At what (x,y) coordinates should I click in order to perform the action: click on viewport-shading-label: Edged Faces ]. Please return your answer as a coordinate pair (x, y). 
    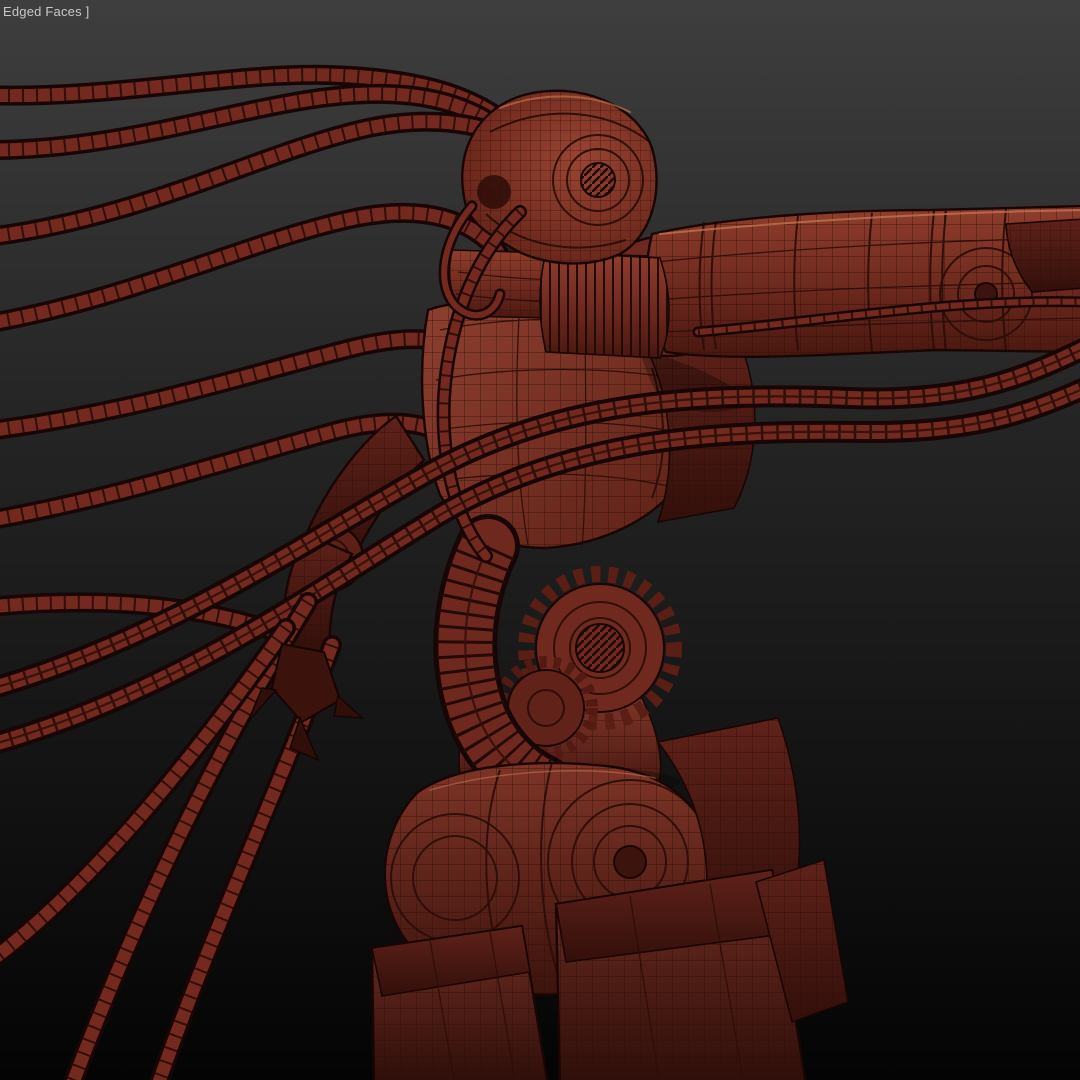
    Looking at the image, I should click on (46, 11).